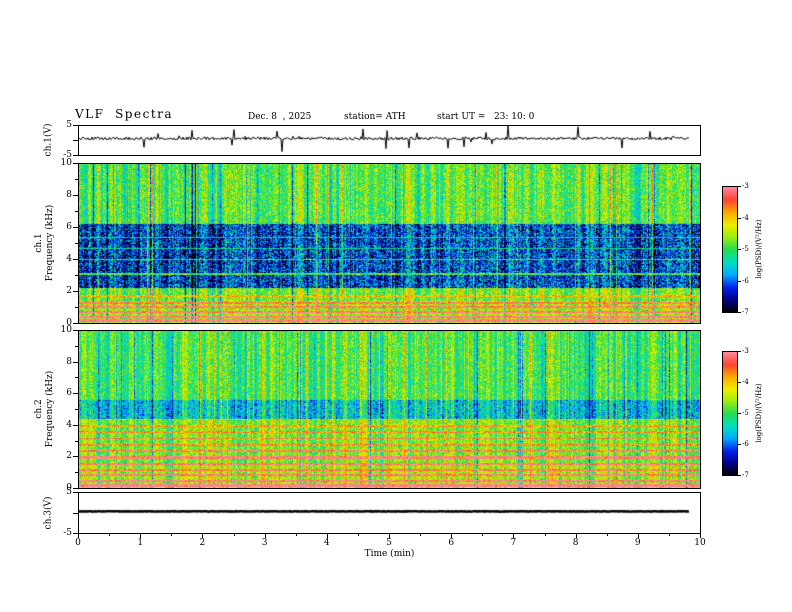  Describe the element at coordinates (451, 543) in the screenshot. I see `x-tick-label: 6` at that location.